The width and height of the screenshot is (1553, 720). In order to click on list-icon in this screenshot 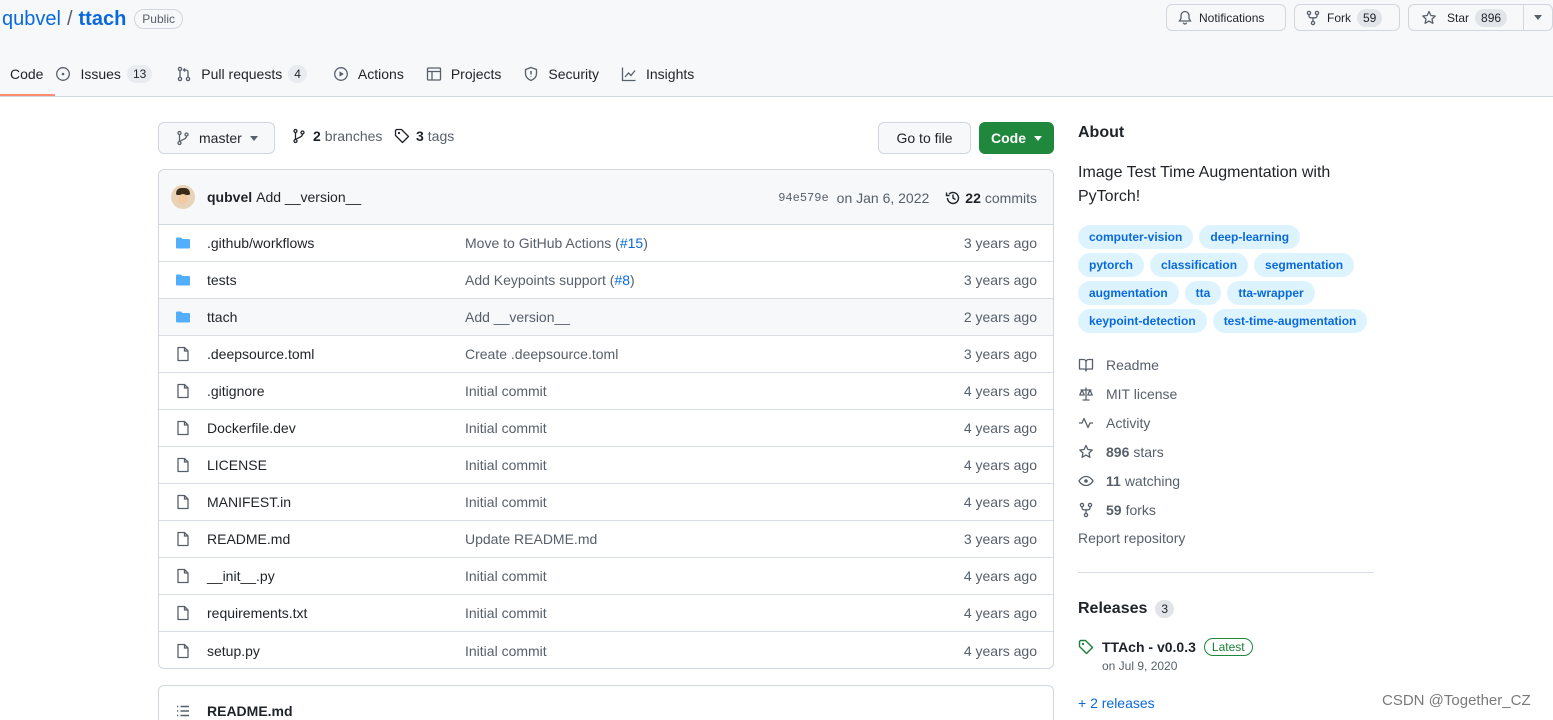, I will do `click(183, 711)`.